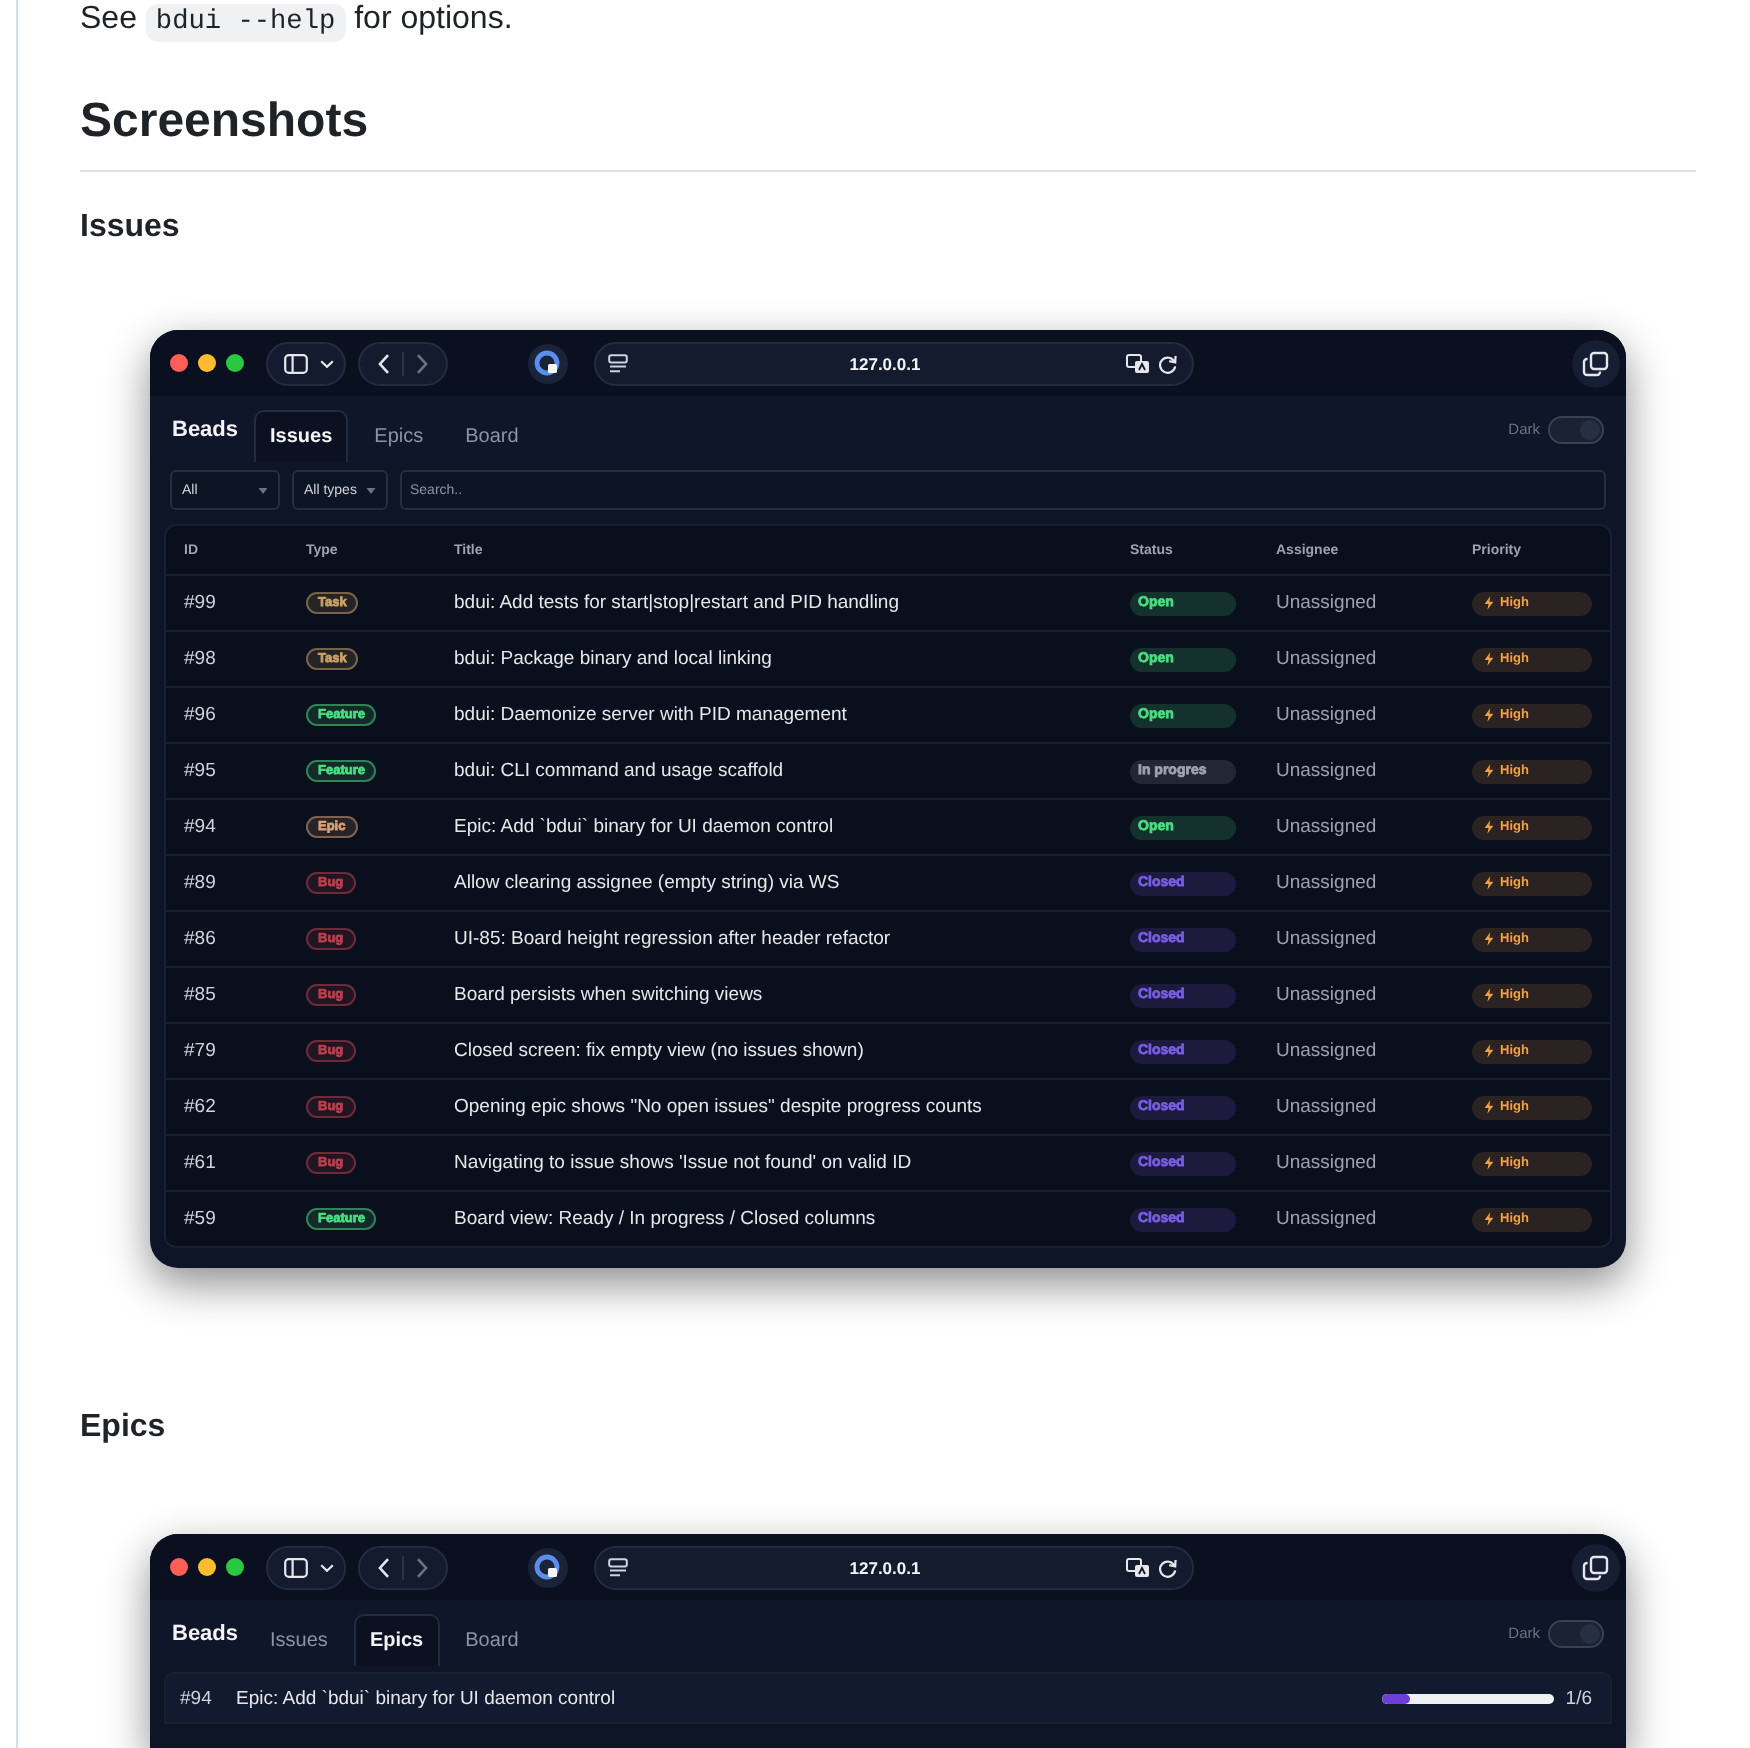 Image resolution: width=1750 pixels, height=1748 pixels. What do you see at coordinates (792, 827) in the screenshot?
I see `issue-title: Epic: Add `bdui` binary for UI daemon control` at bounding box center [792, 827].